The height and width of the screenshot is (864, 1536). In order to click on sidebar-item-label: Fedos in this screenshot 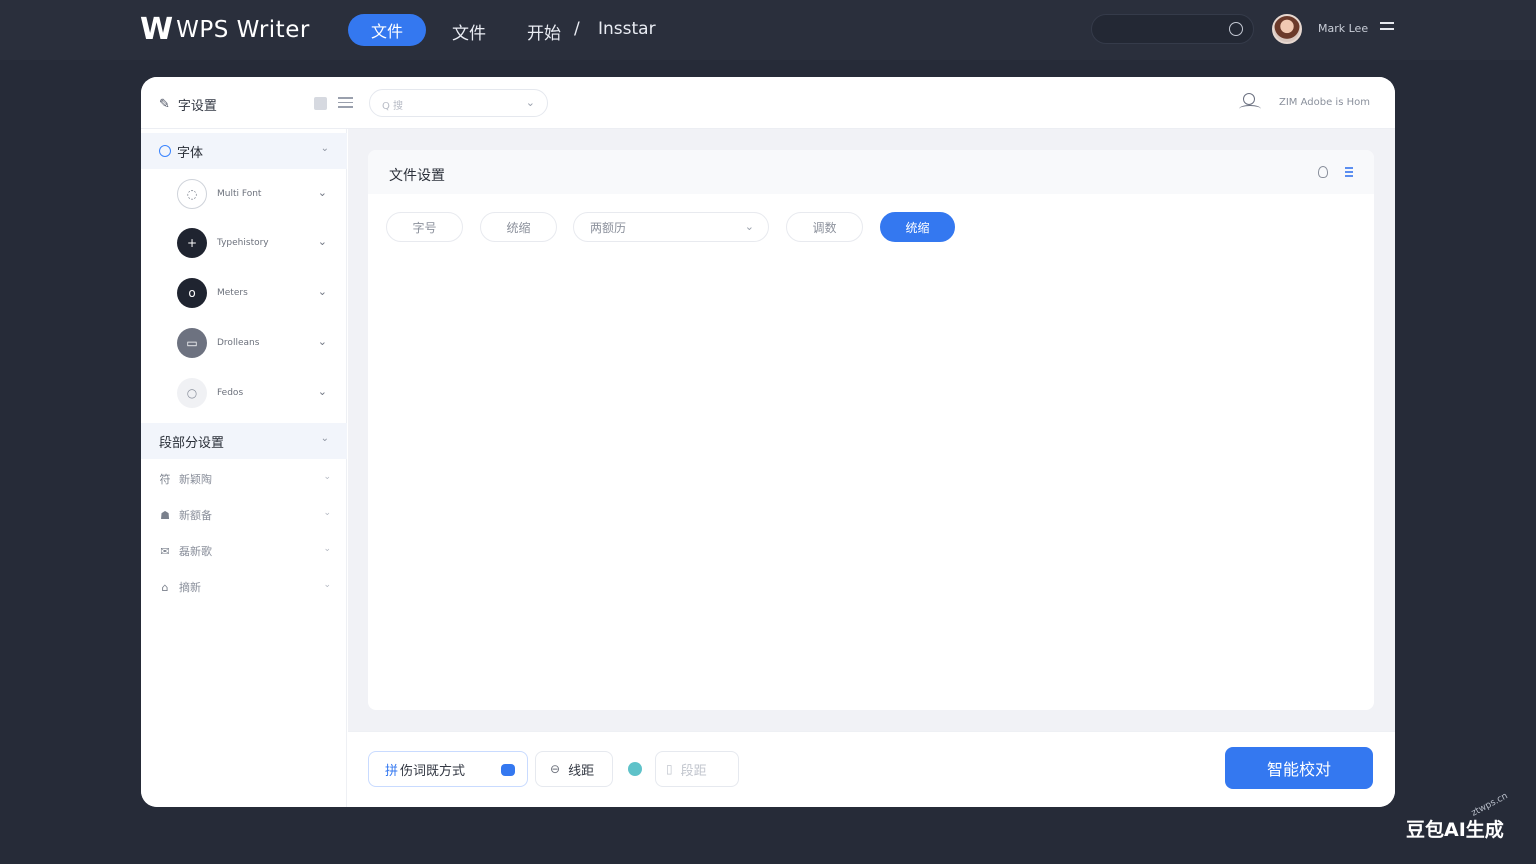, I will do `click(230, 393)`.